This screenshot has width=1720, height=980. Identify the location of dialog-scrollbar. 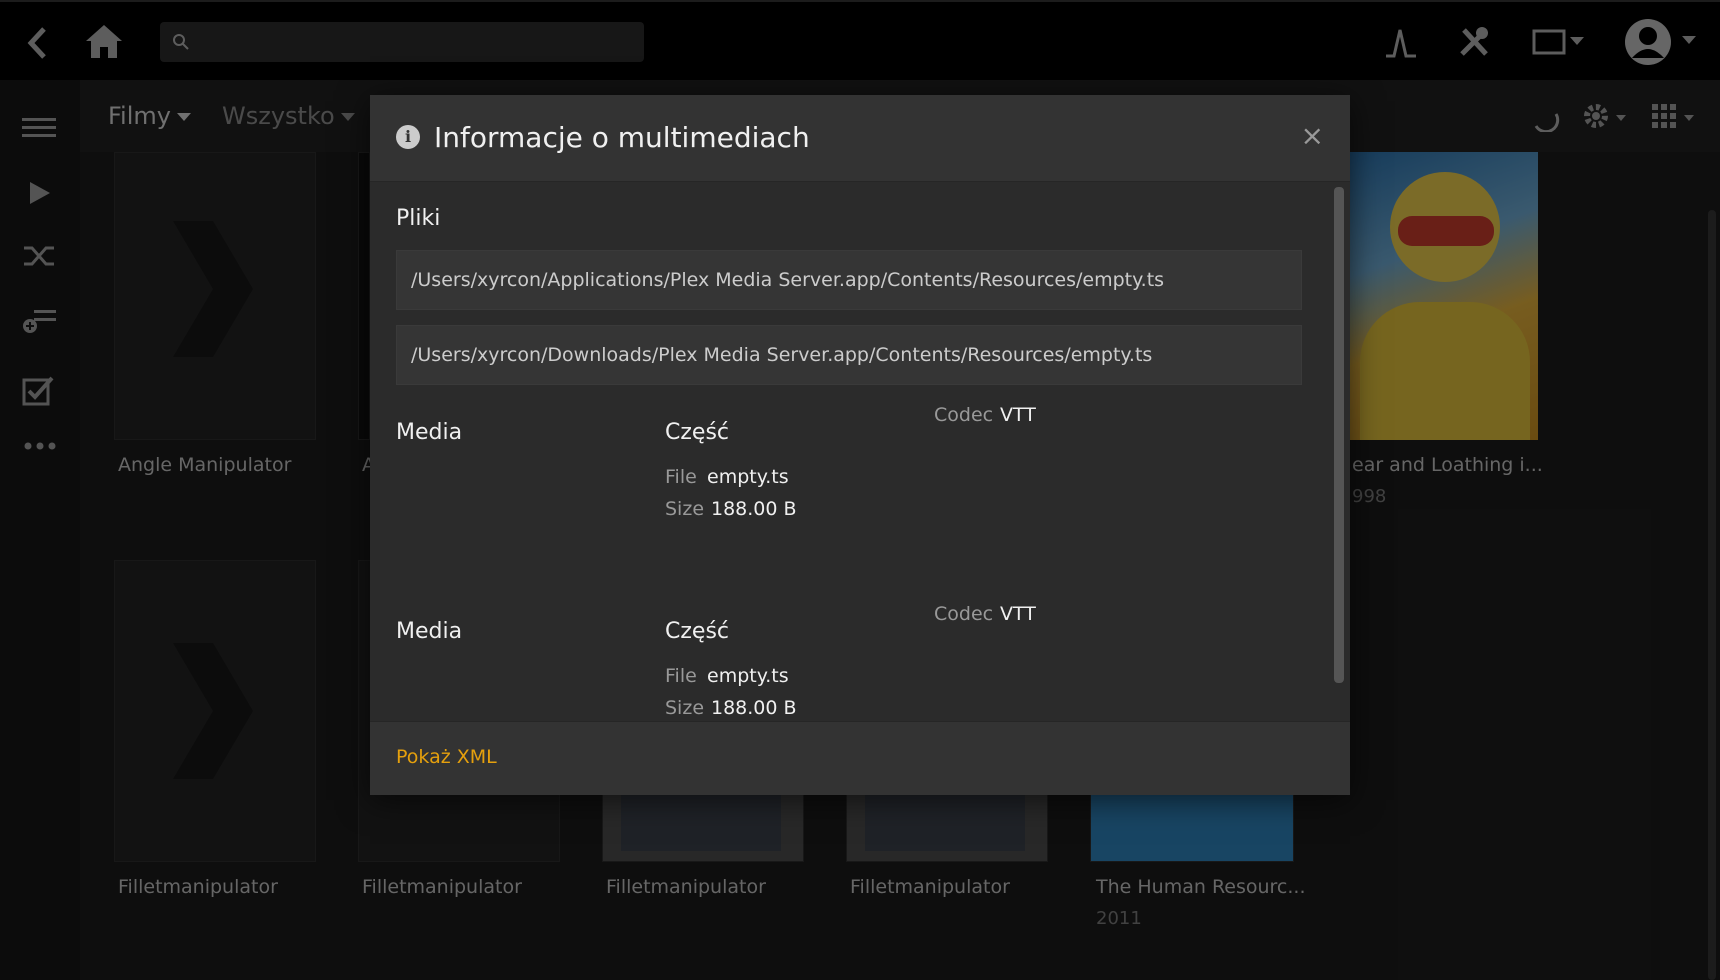
(1339, 435).